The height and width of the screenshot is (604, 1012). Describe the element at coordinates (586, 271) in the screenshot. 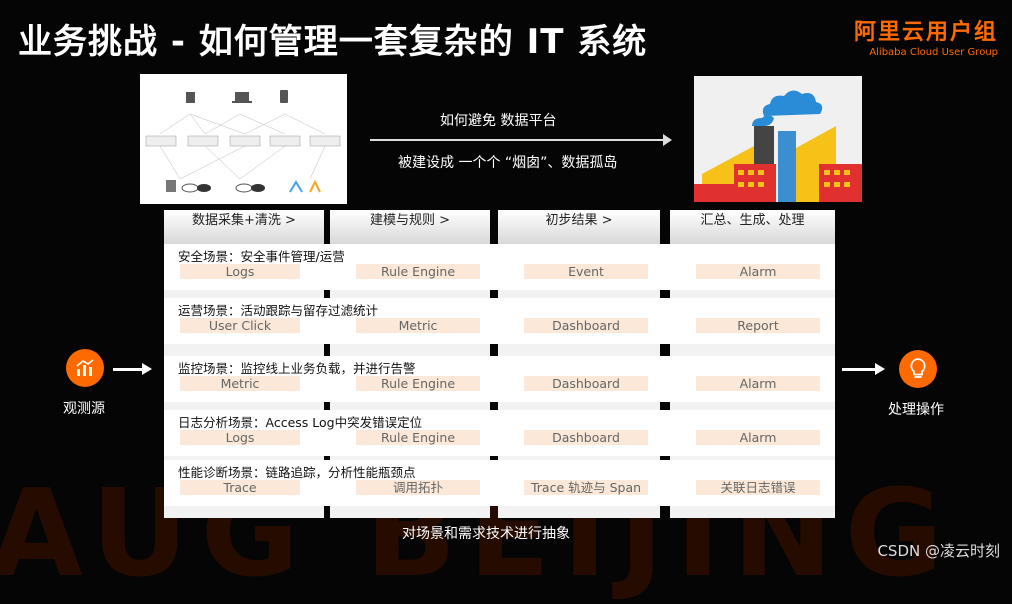

I see `table-cell: Event` at that location.